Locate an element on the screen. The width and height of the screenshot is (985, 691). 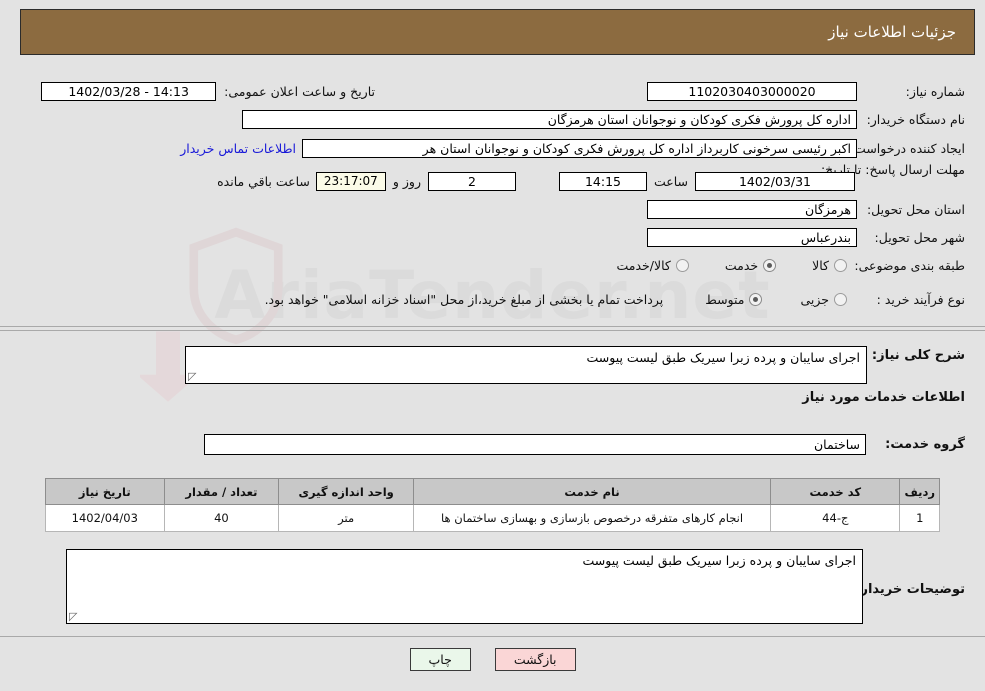
category-option-label: کالا/خدمت is located at coordinates (643, 265).